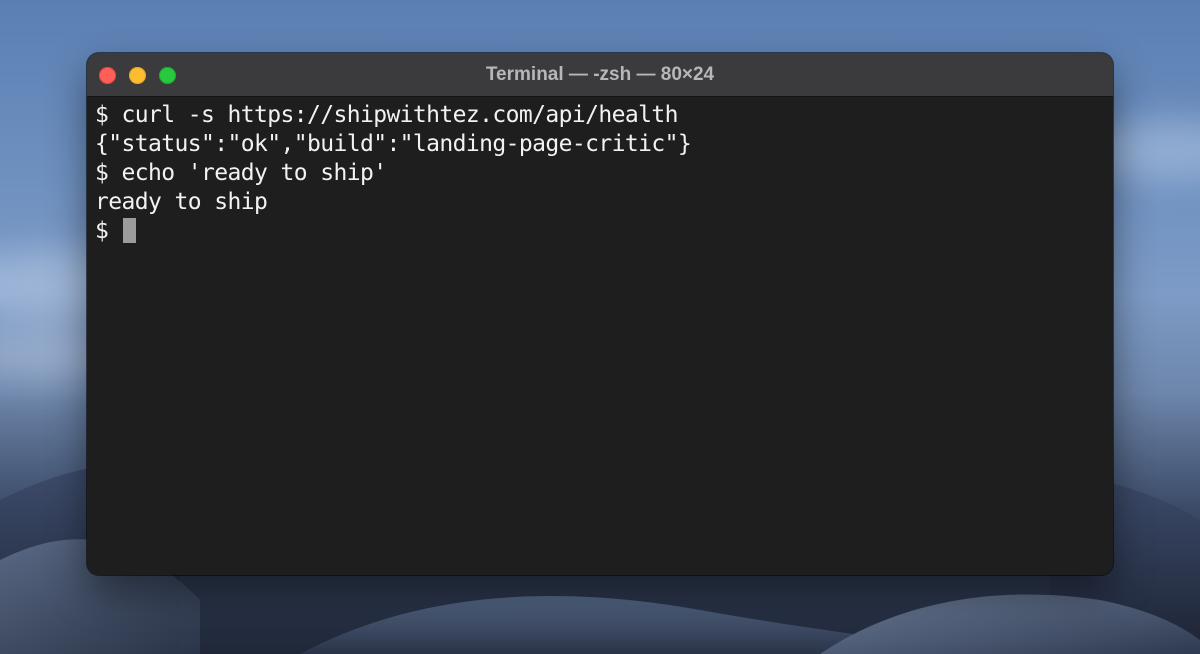 The height and width of the screenshot is (654, 1200). What do you see at coordinates (241, 173) in the screenshot?
I see `terminal-line: $ echo 'ready to ship'` at bounding box center [241, 173].